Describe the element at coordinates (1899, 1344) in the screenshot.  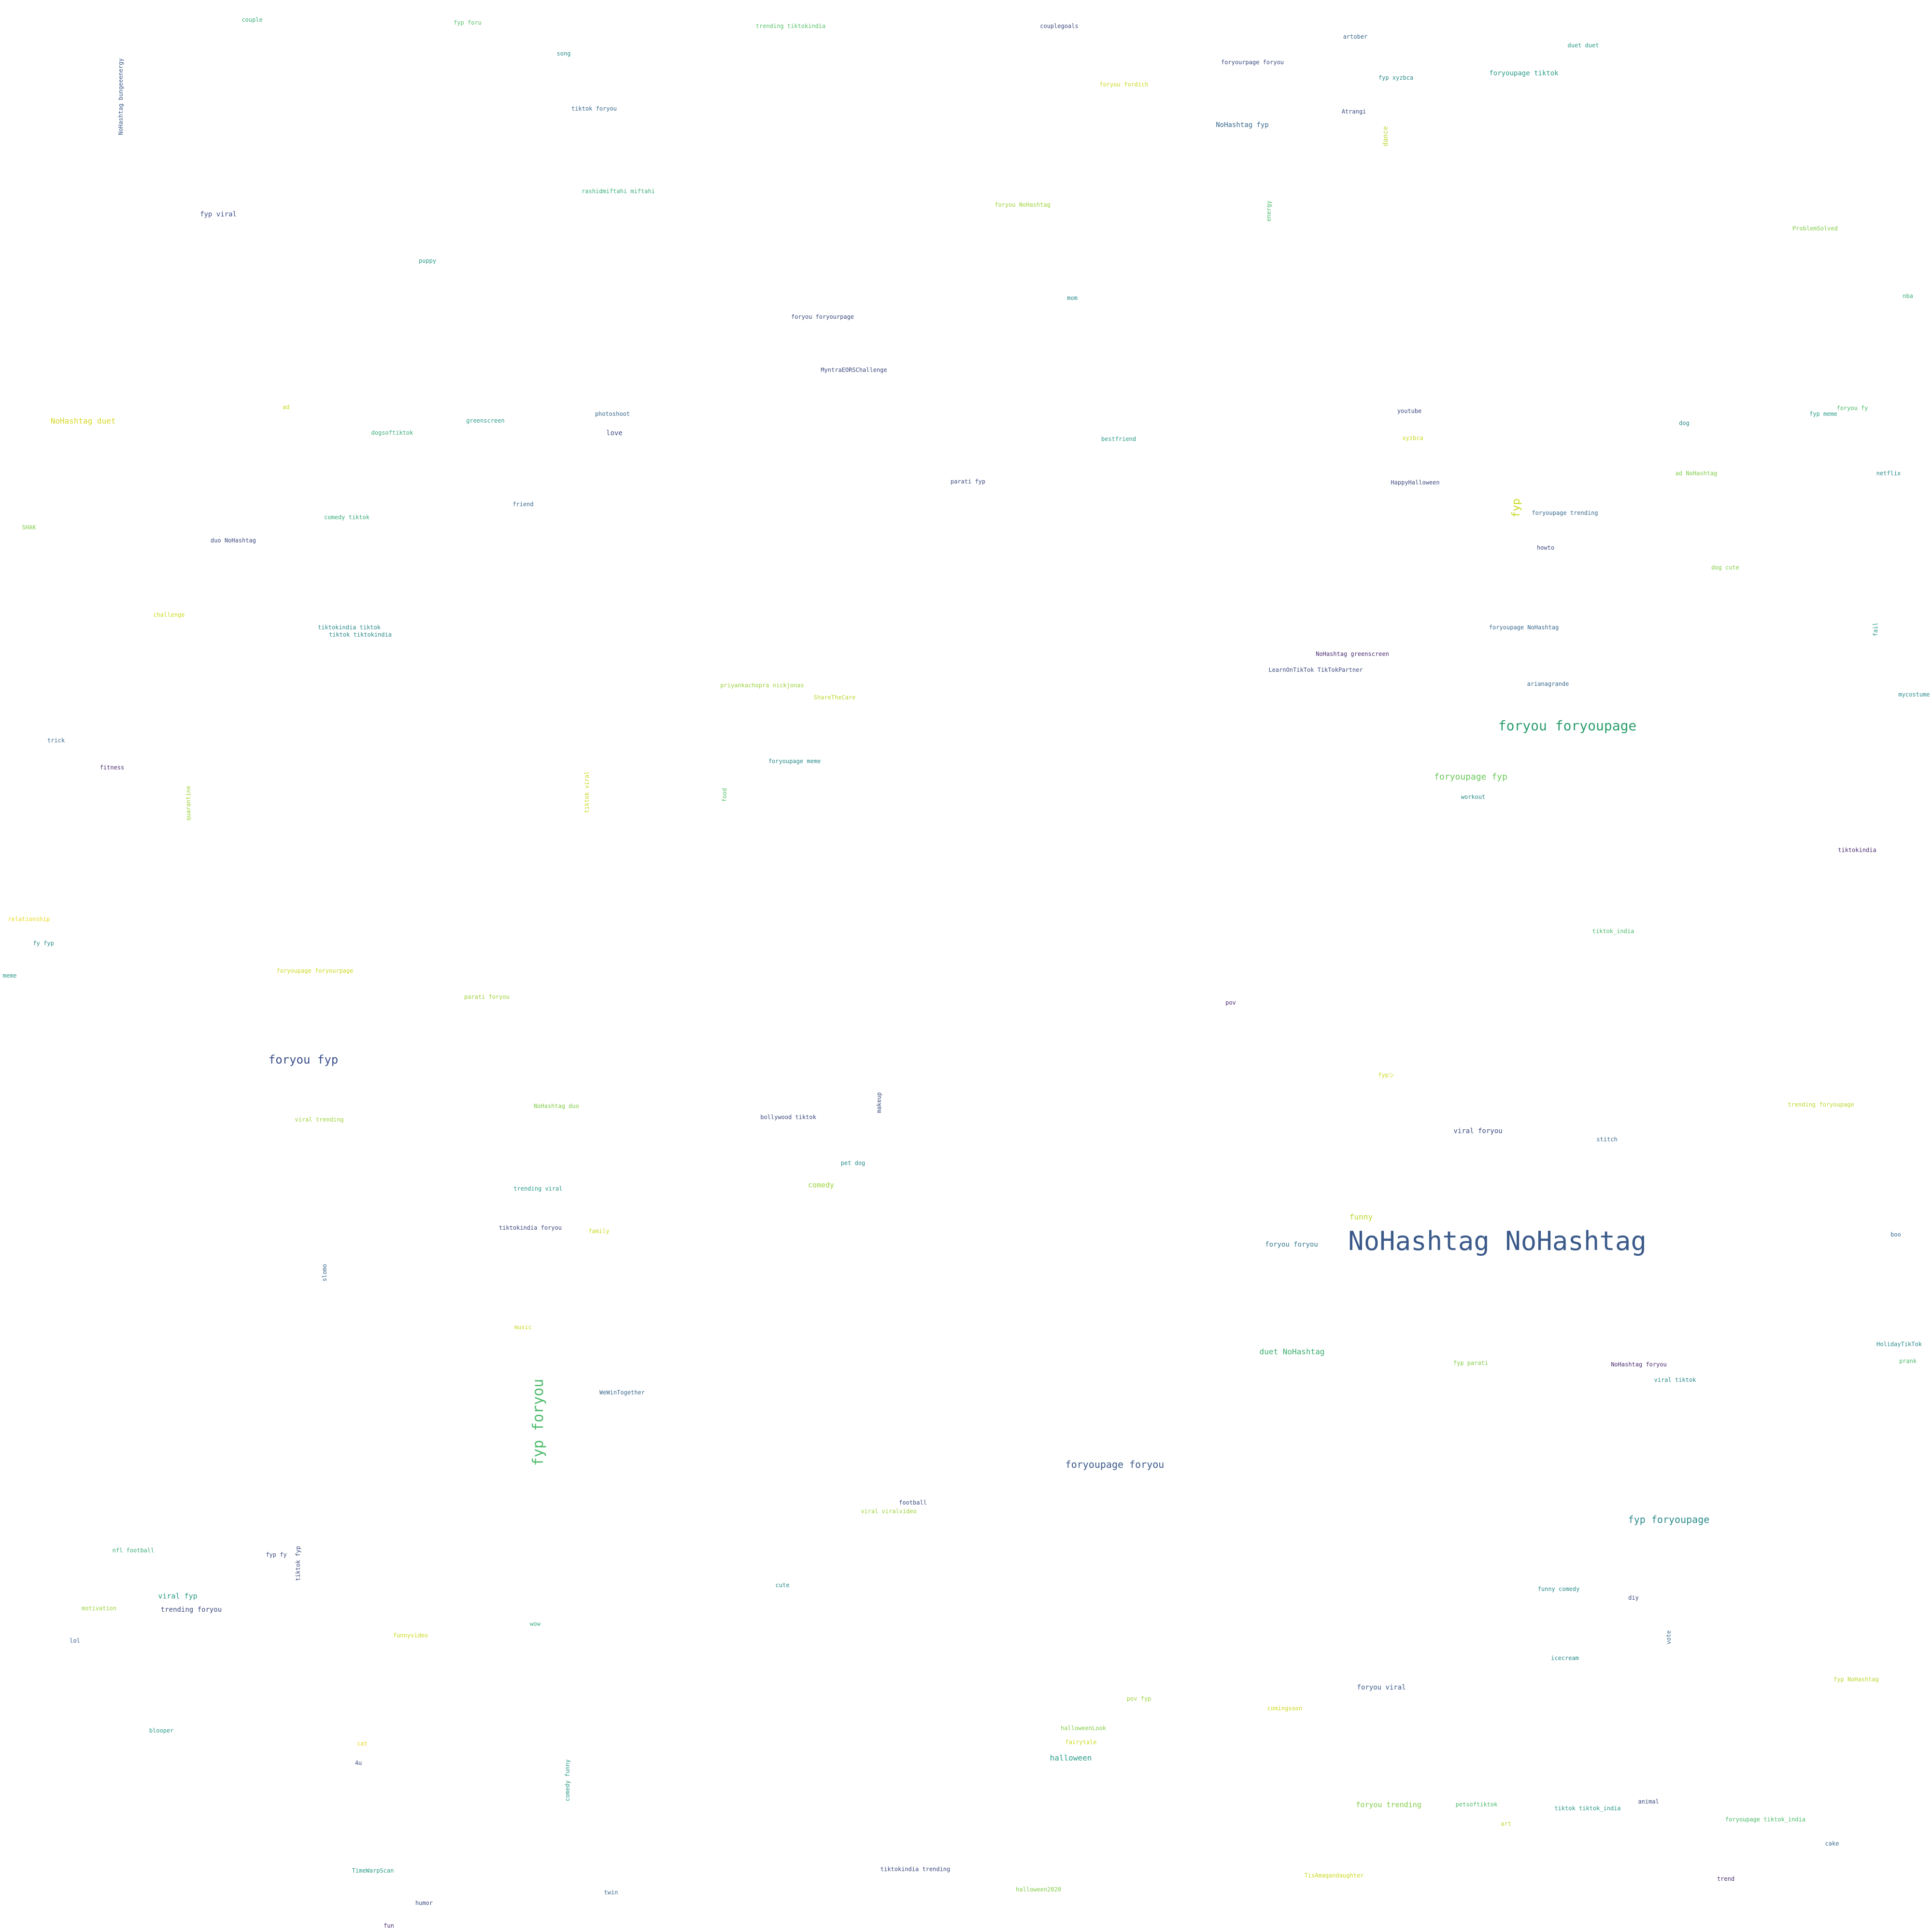
I see `word-holidaytiktok: HolidayTikTok` at that location.